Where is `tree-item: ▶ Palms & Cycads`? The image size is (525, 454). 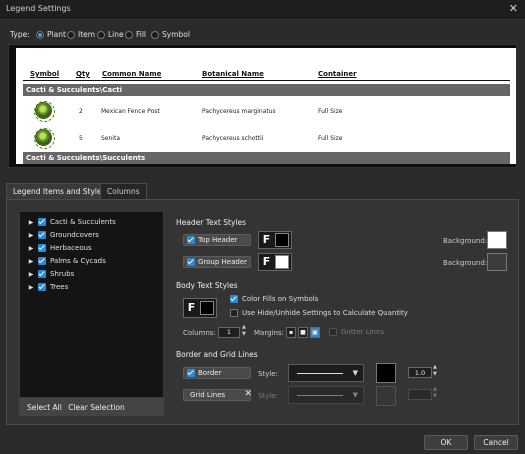
tree-item: ▶ Palms & Cycads is located at coordinates (63, 261).